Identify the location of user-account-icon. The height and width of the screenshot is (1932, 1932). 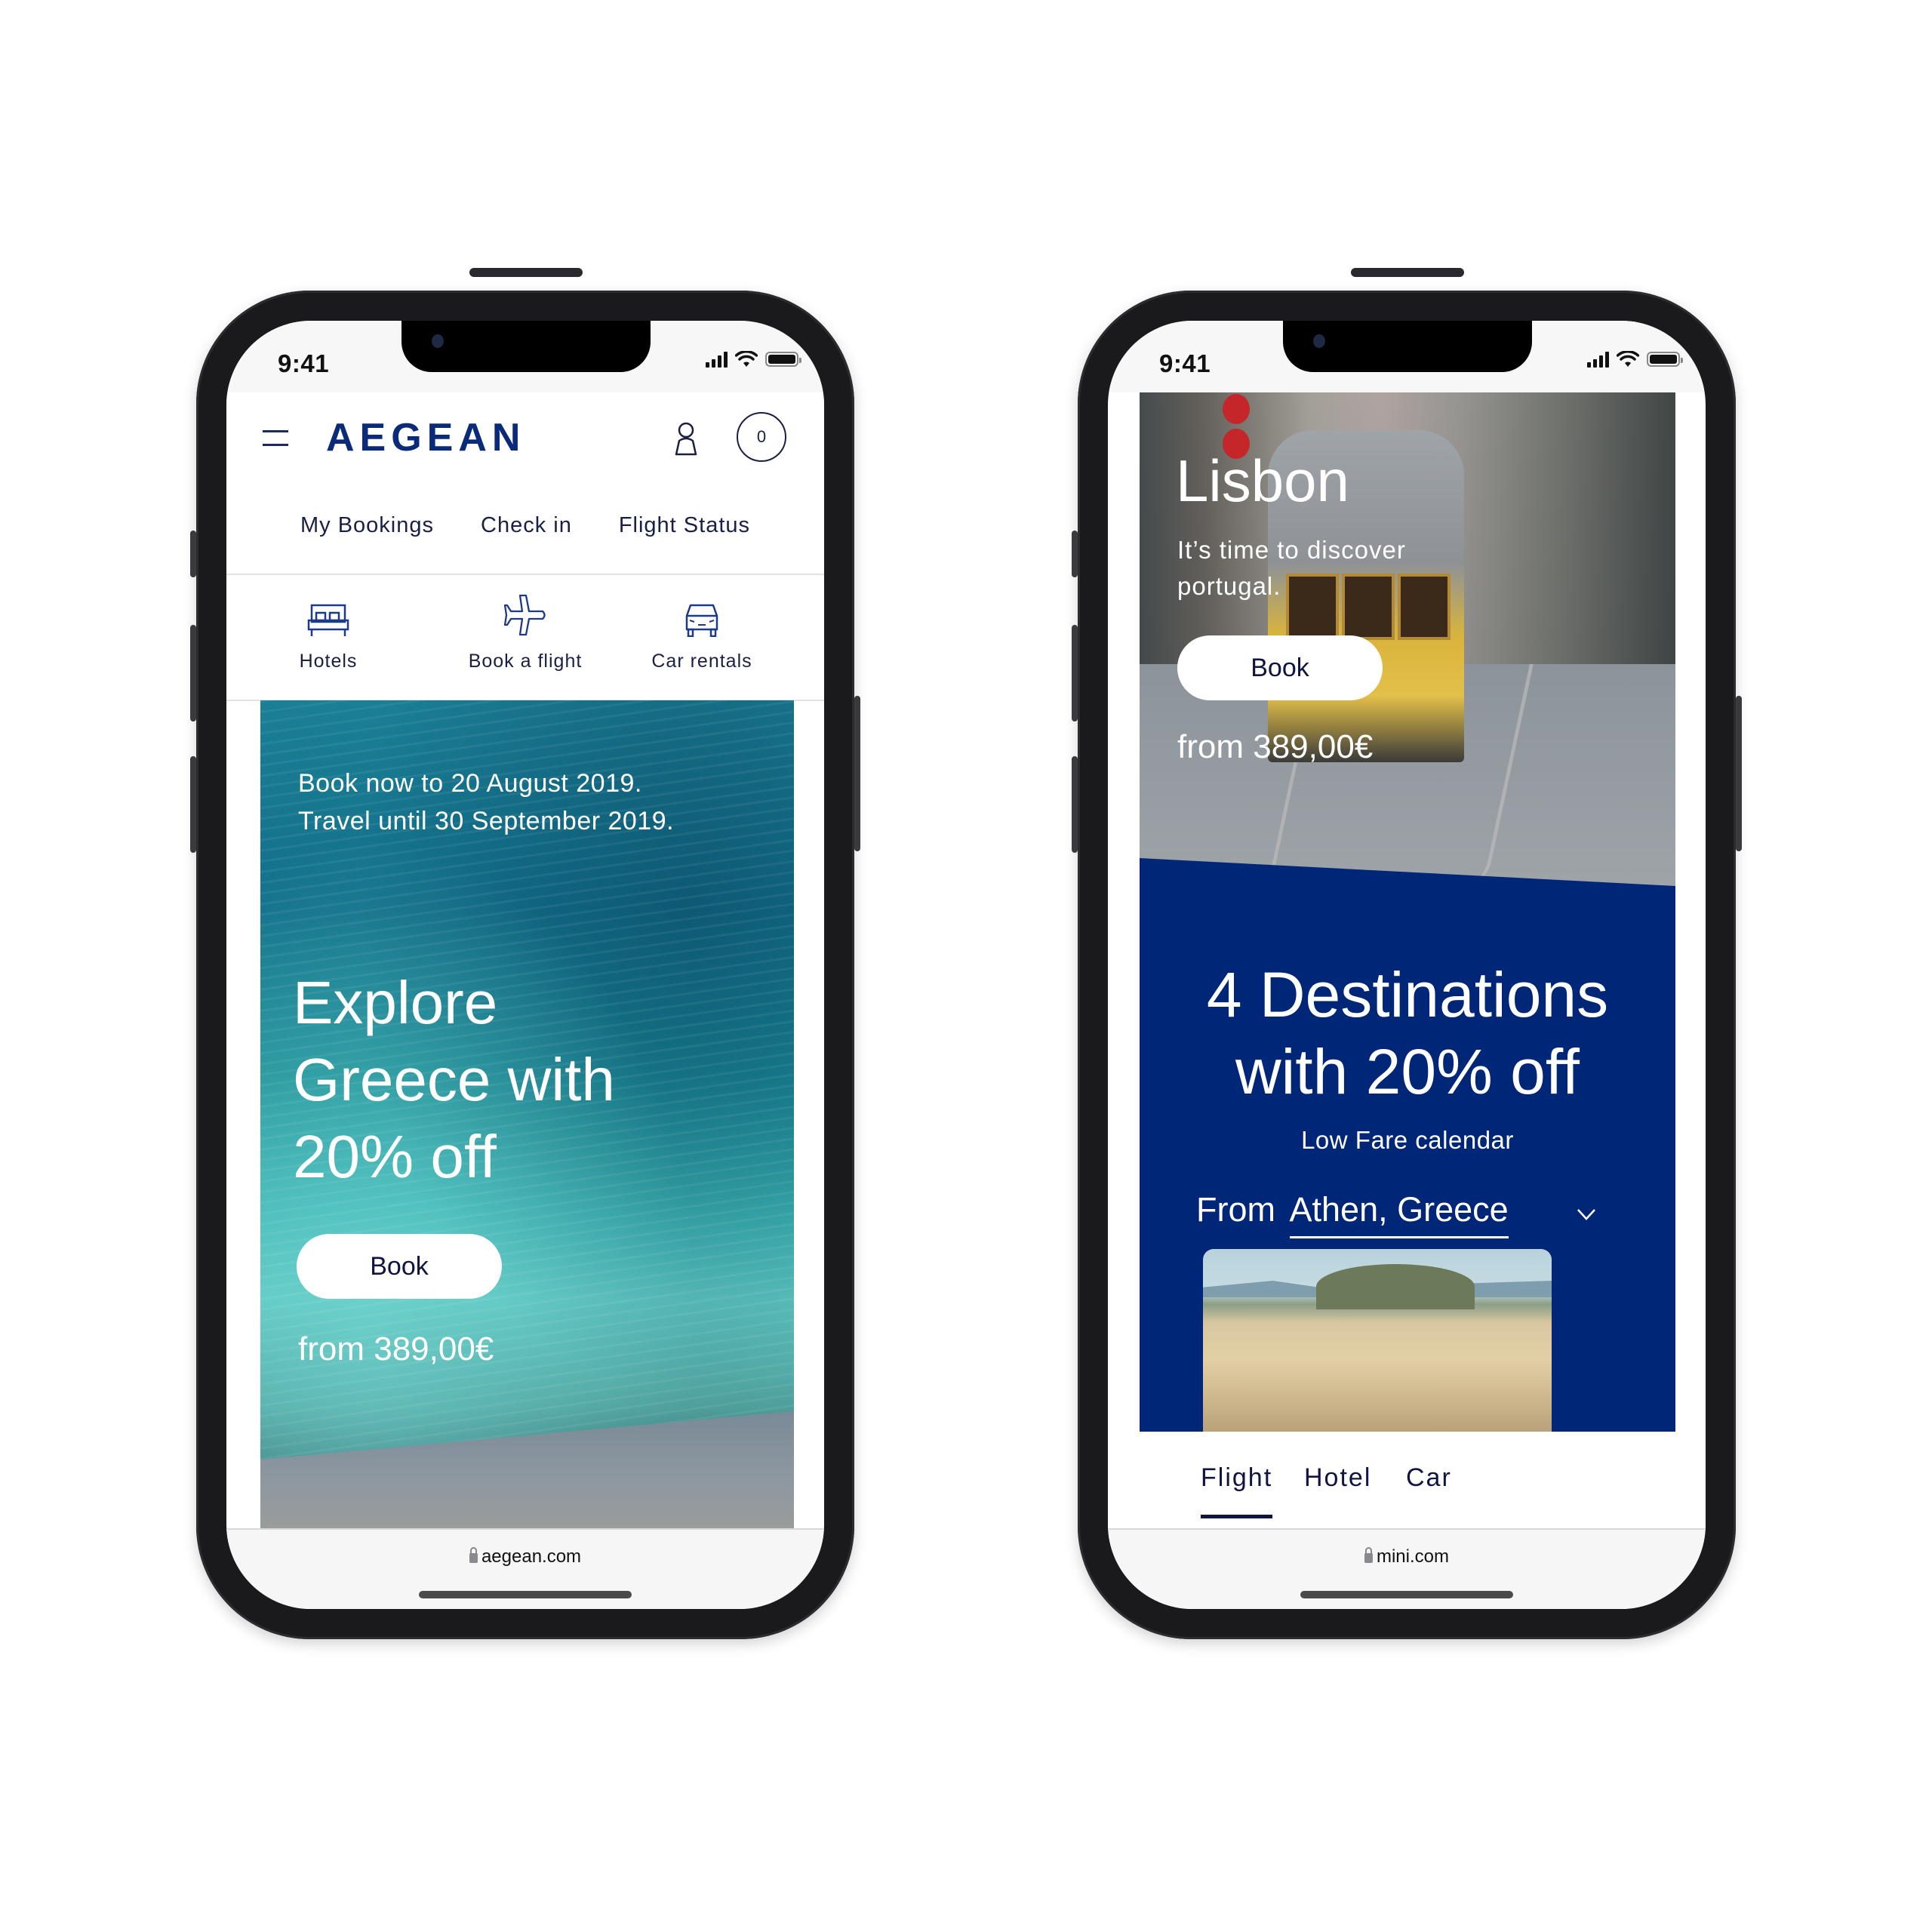
(686, 438).